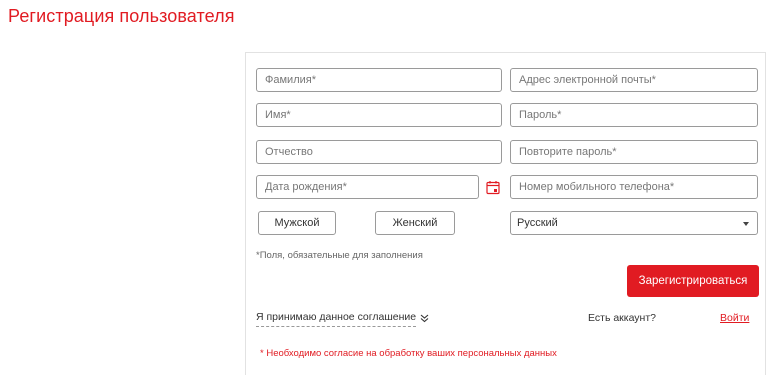 Image resolution: width=768 pixels, height=375 pixels. What do you see at coordinates (746, 224) in the screenshot?
I see `caret-down-icon` at bounding box center [746, 224].